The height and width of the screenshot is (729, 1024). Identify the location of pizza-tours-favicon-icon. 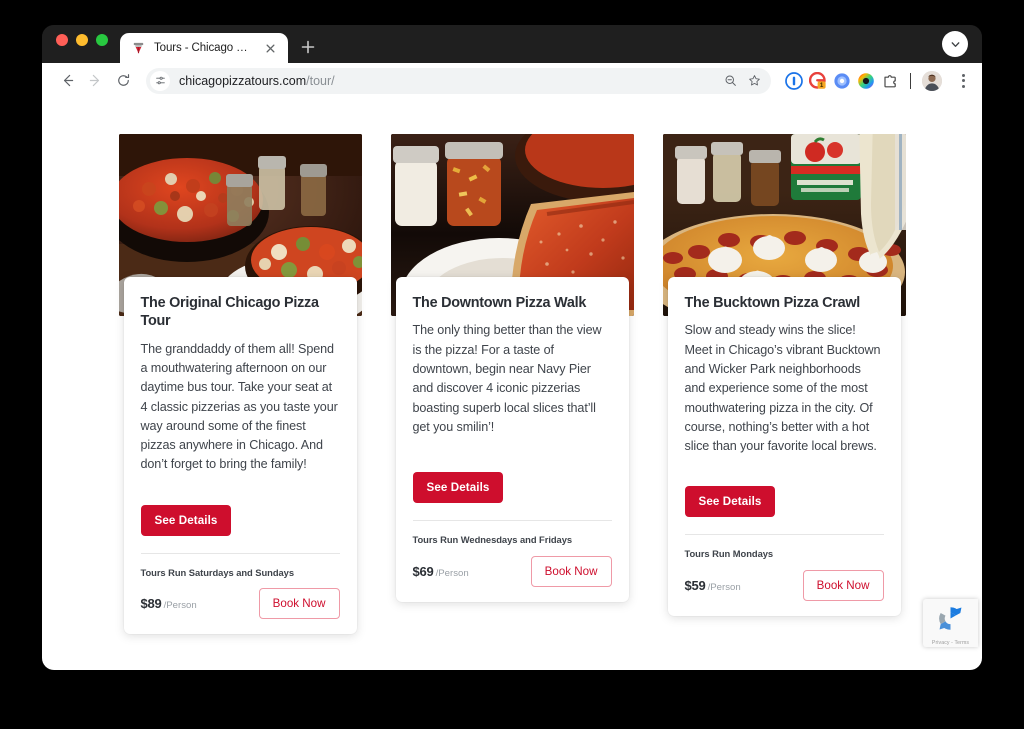
(138, 48).